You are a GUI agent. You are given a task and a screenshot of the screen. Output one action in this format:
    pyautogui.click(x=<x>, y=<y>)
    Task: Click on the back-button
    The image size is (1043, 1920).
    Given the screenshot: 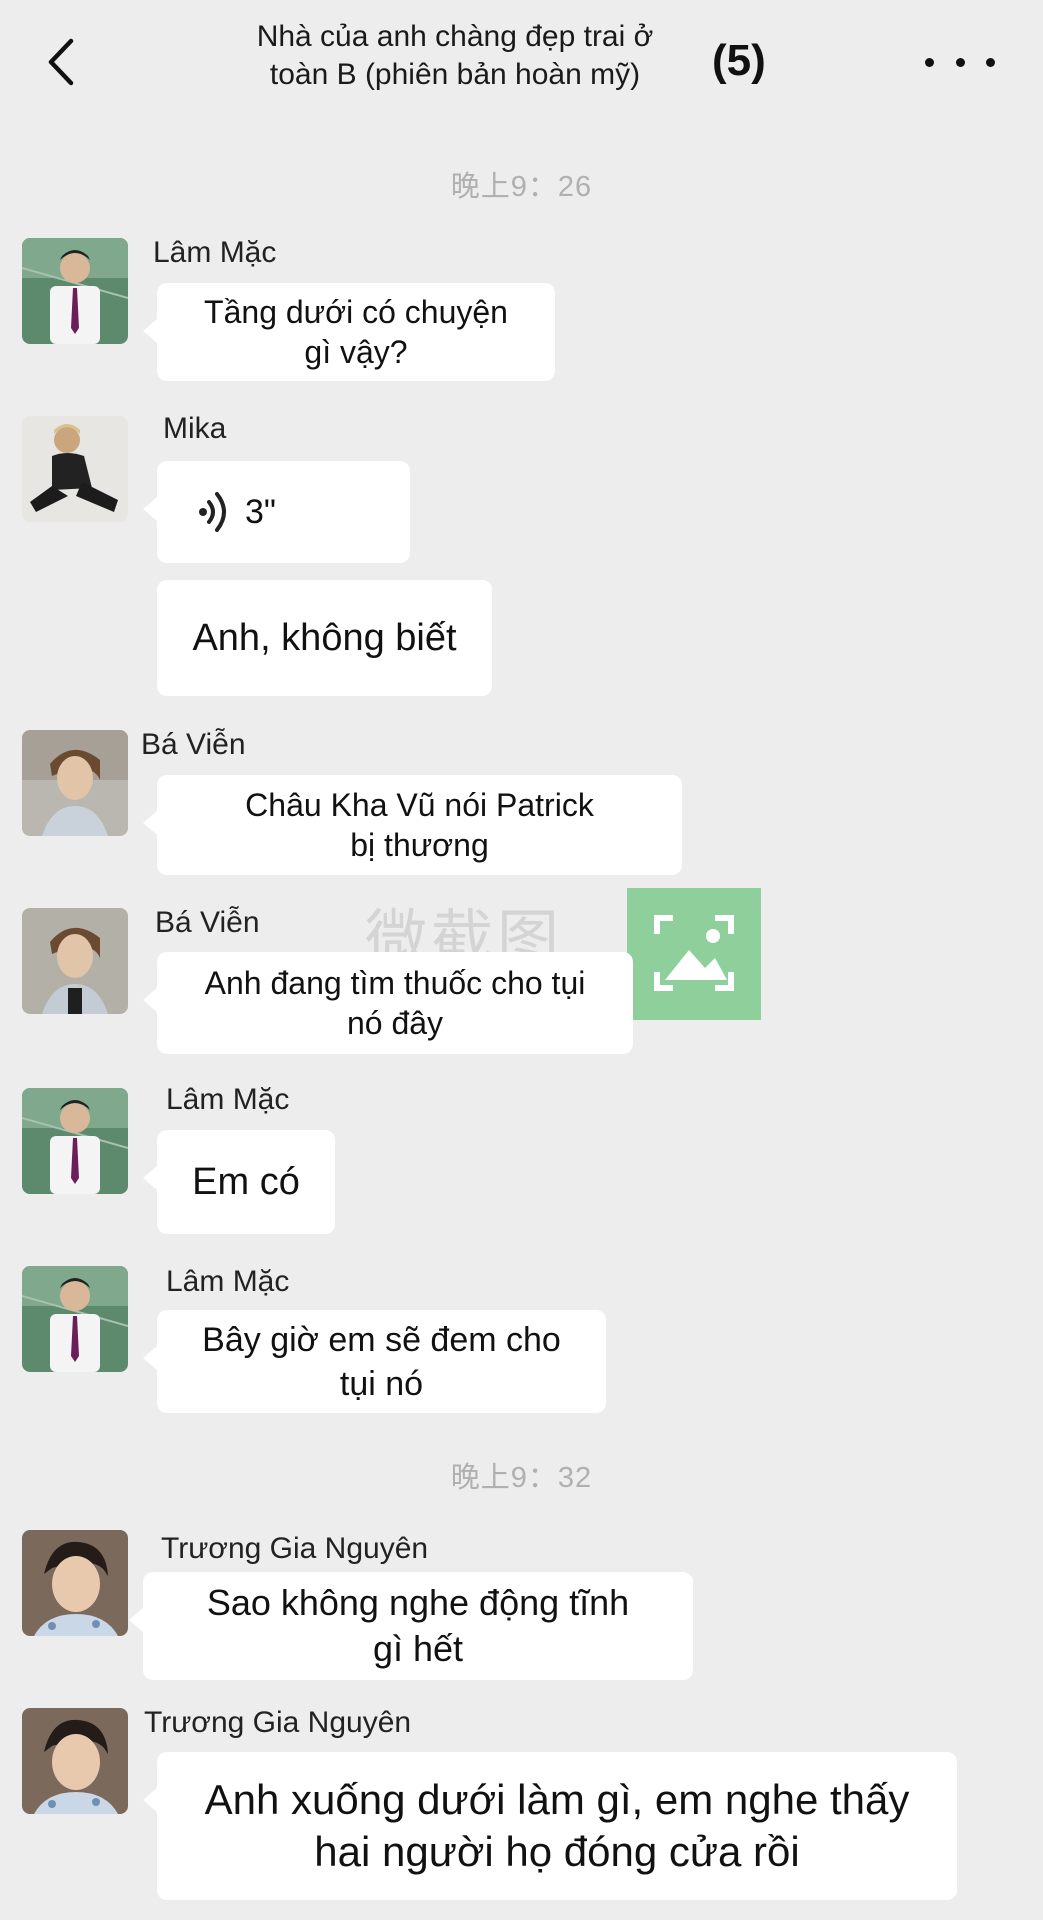 What is the action you would take?
    pyautogui.click(x=60, y=62)
    